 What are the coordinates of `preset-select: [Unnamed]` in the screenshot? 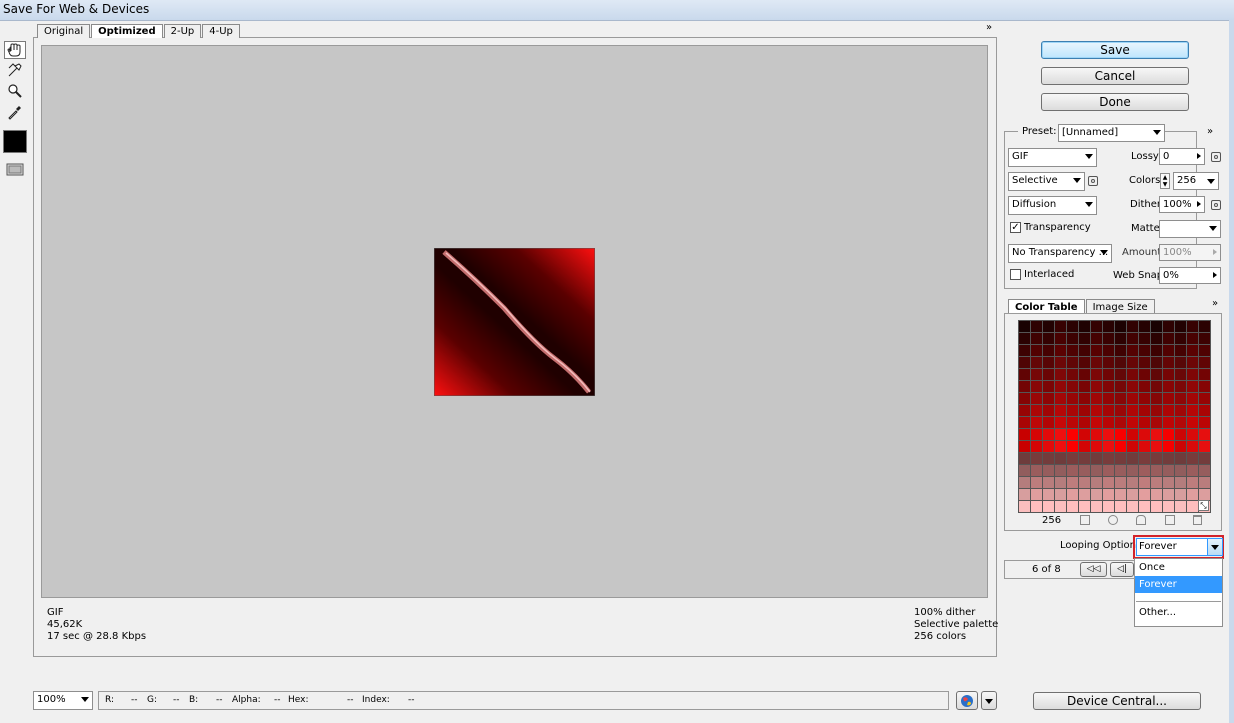 It's located at (1111, 133).